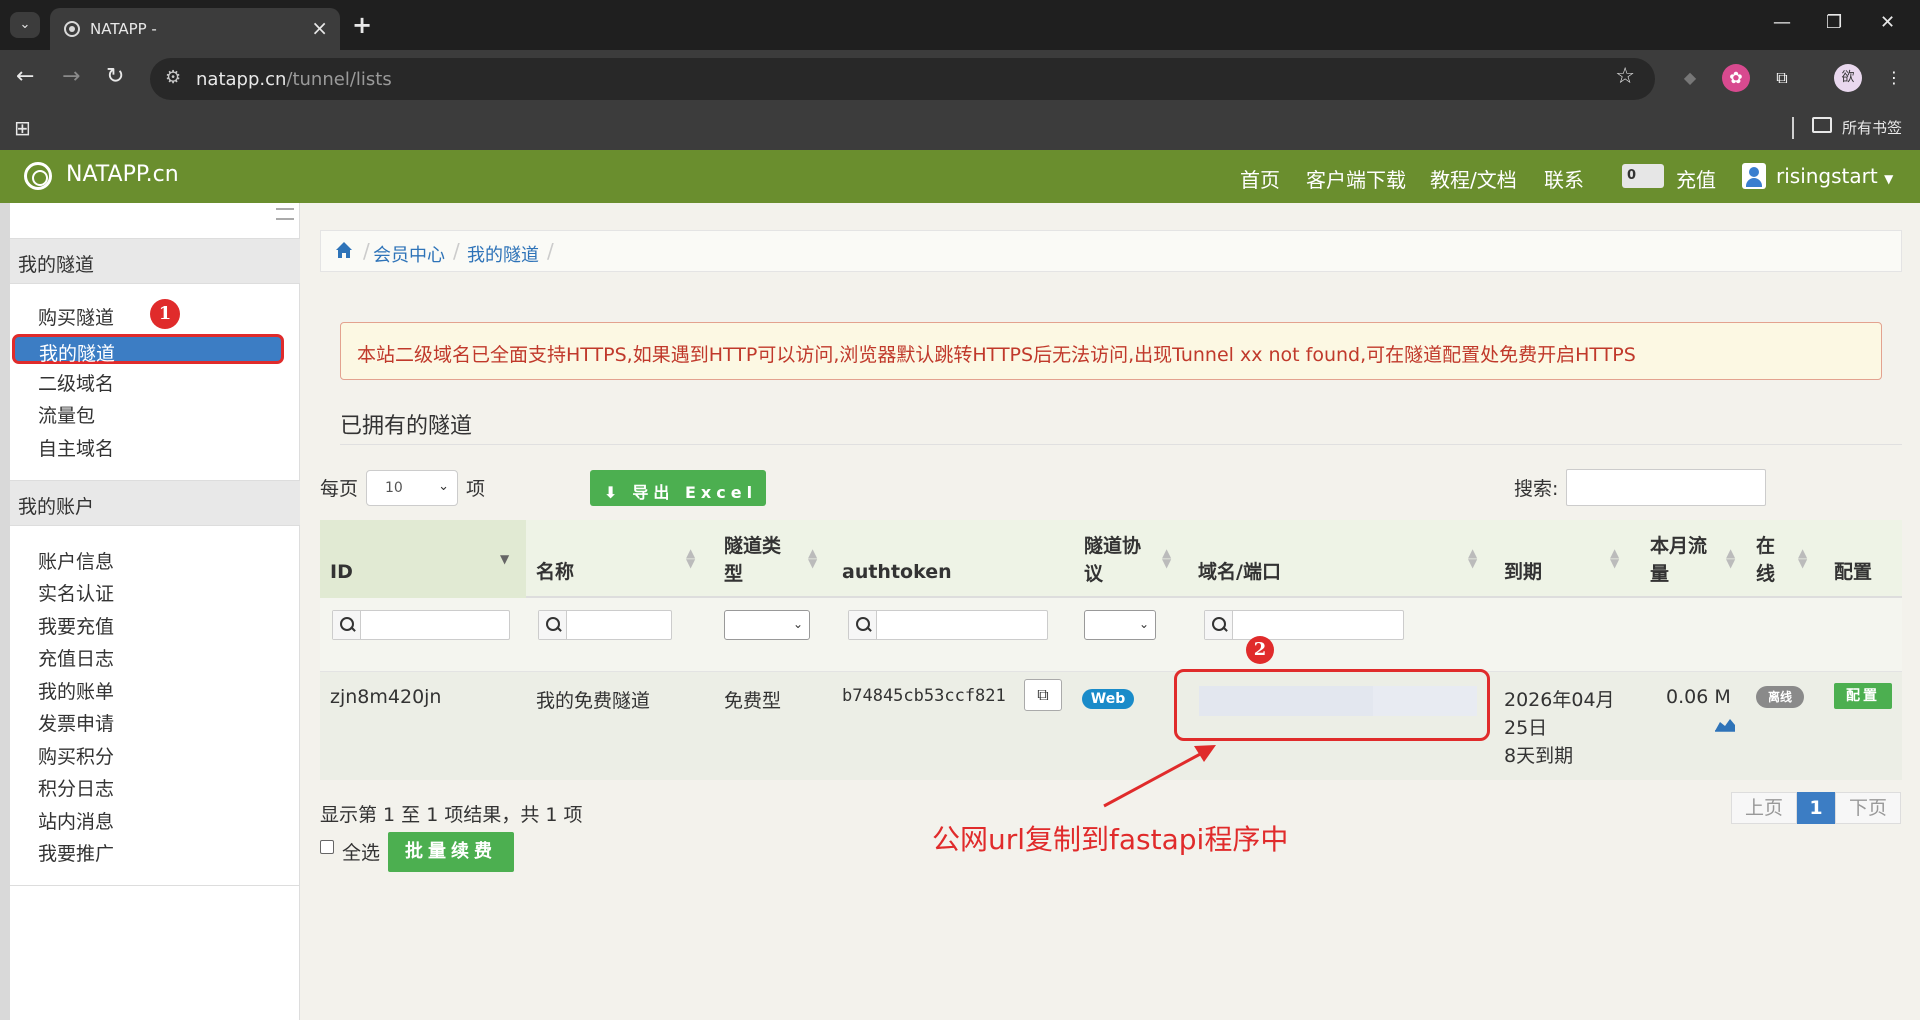  Describe the element at coordinates (412, 488) in the screenshot. I see `per-page-select: 10 ⌄` at that location.